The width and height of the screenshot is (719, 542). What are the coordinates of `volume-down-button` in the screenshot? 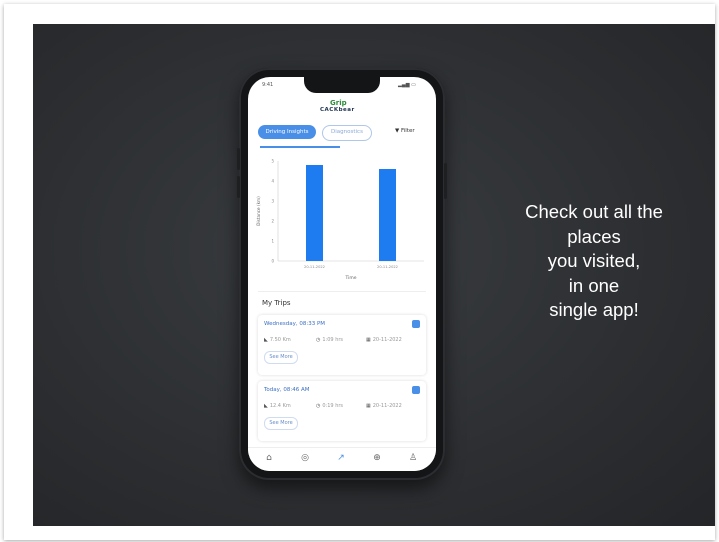 It's located at (238, 187).